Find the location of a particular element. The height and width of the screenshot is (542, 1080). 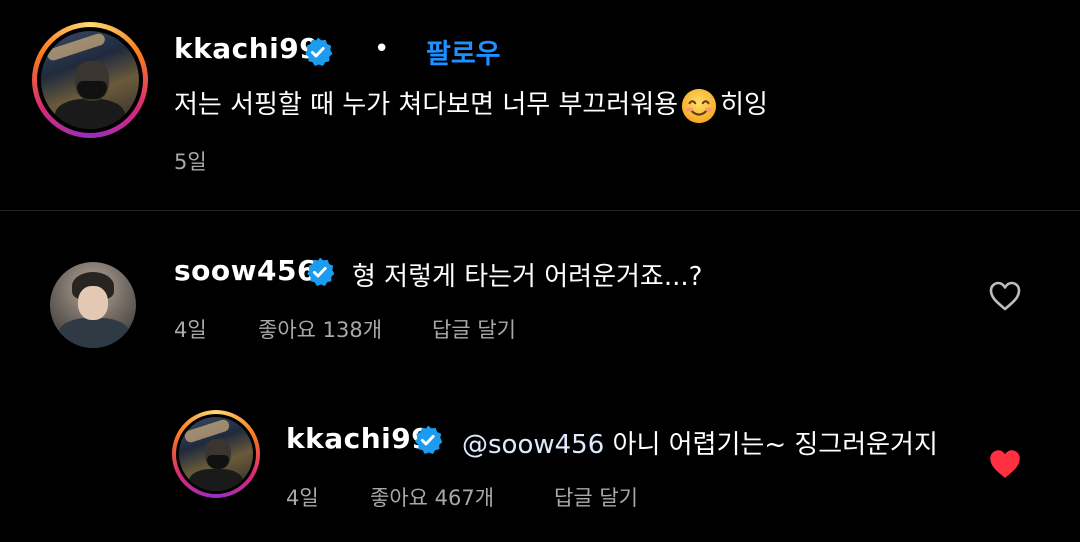

caption-text-tail: 히잉 is located at coordinates (744, 105).